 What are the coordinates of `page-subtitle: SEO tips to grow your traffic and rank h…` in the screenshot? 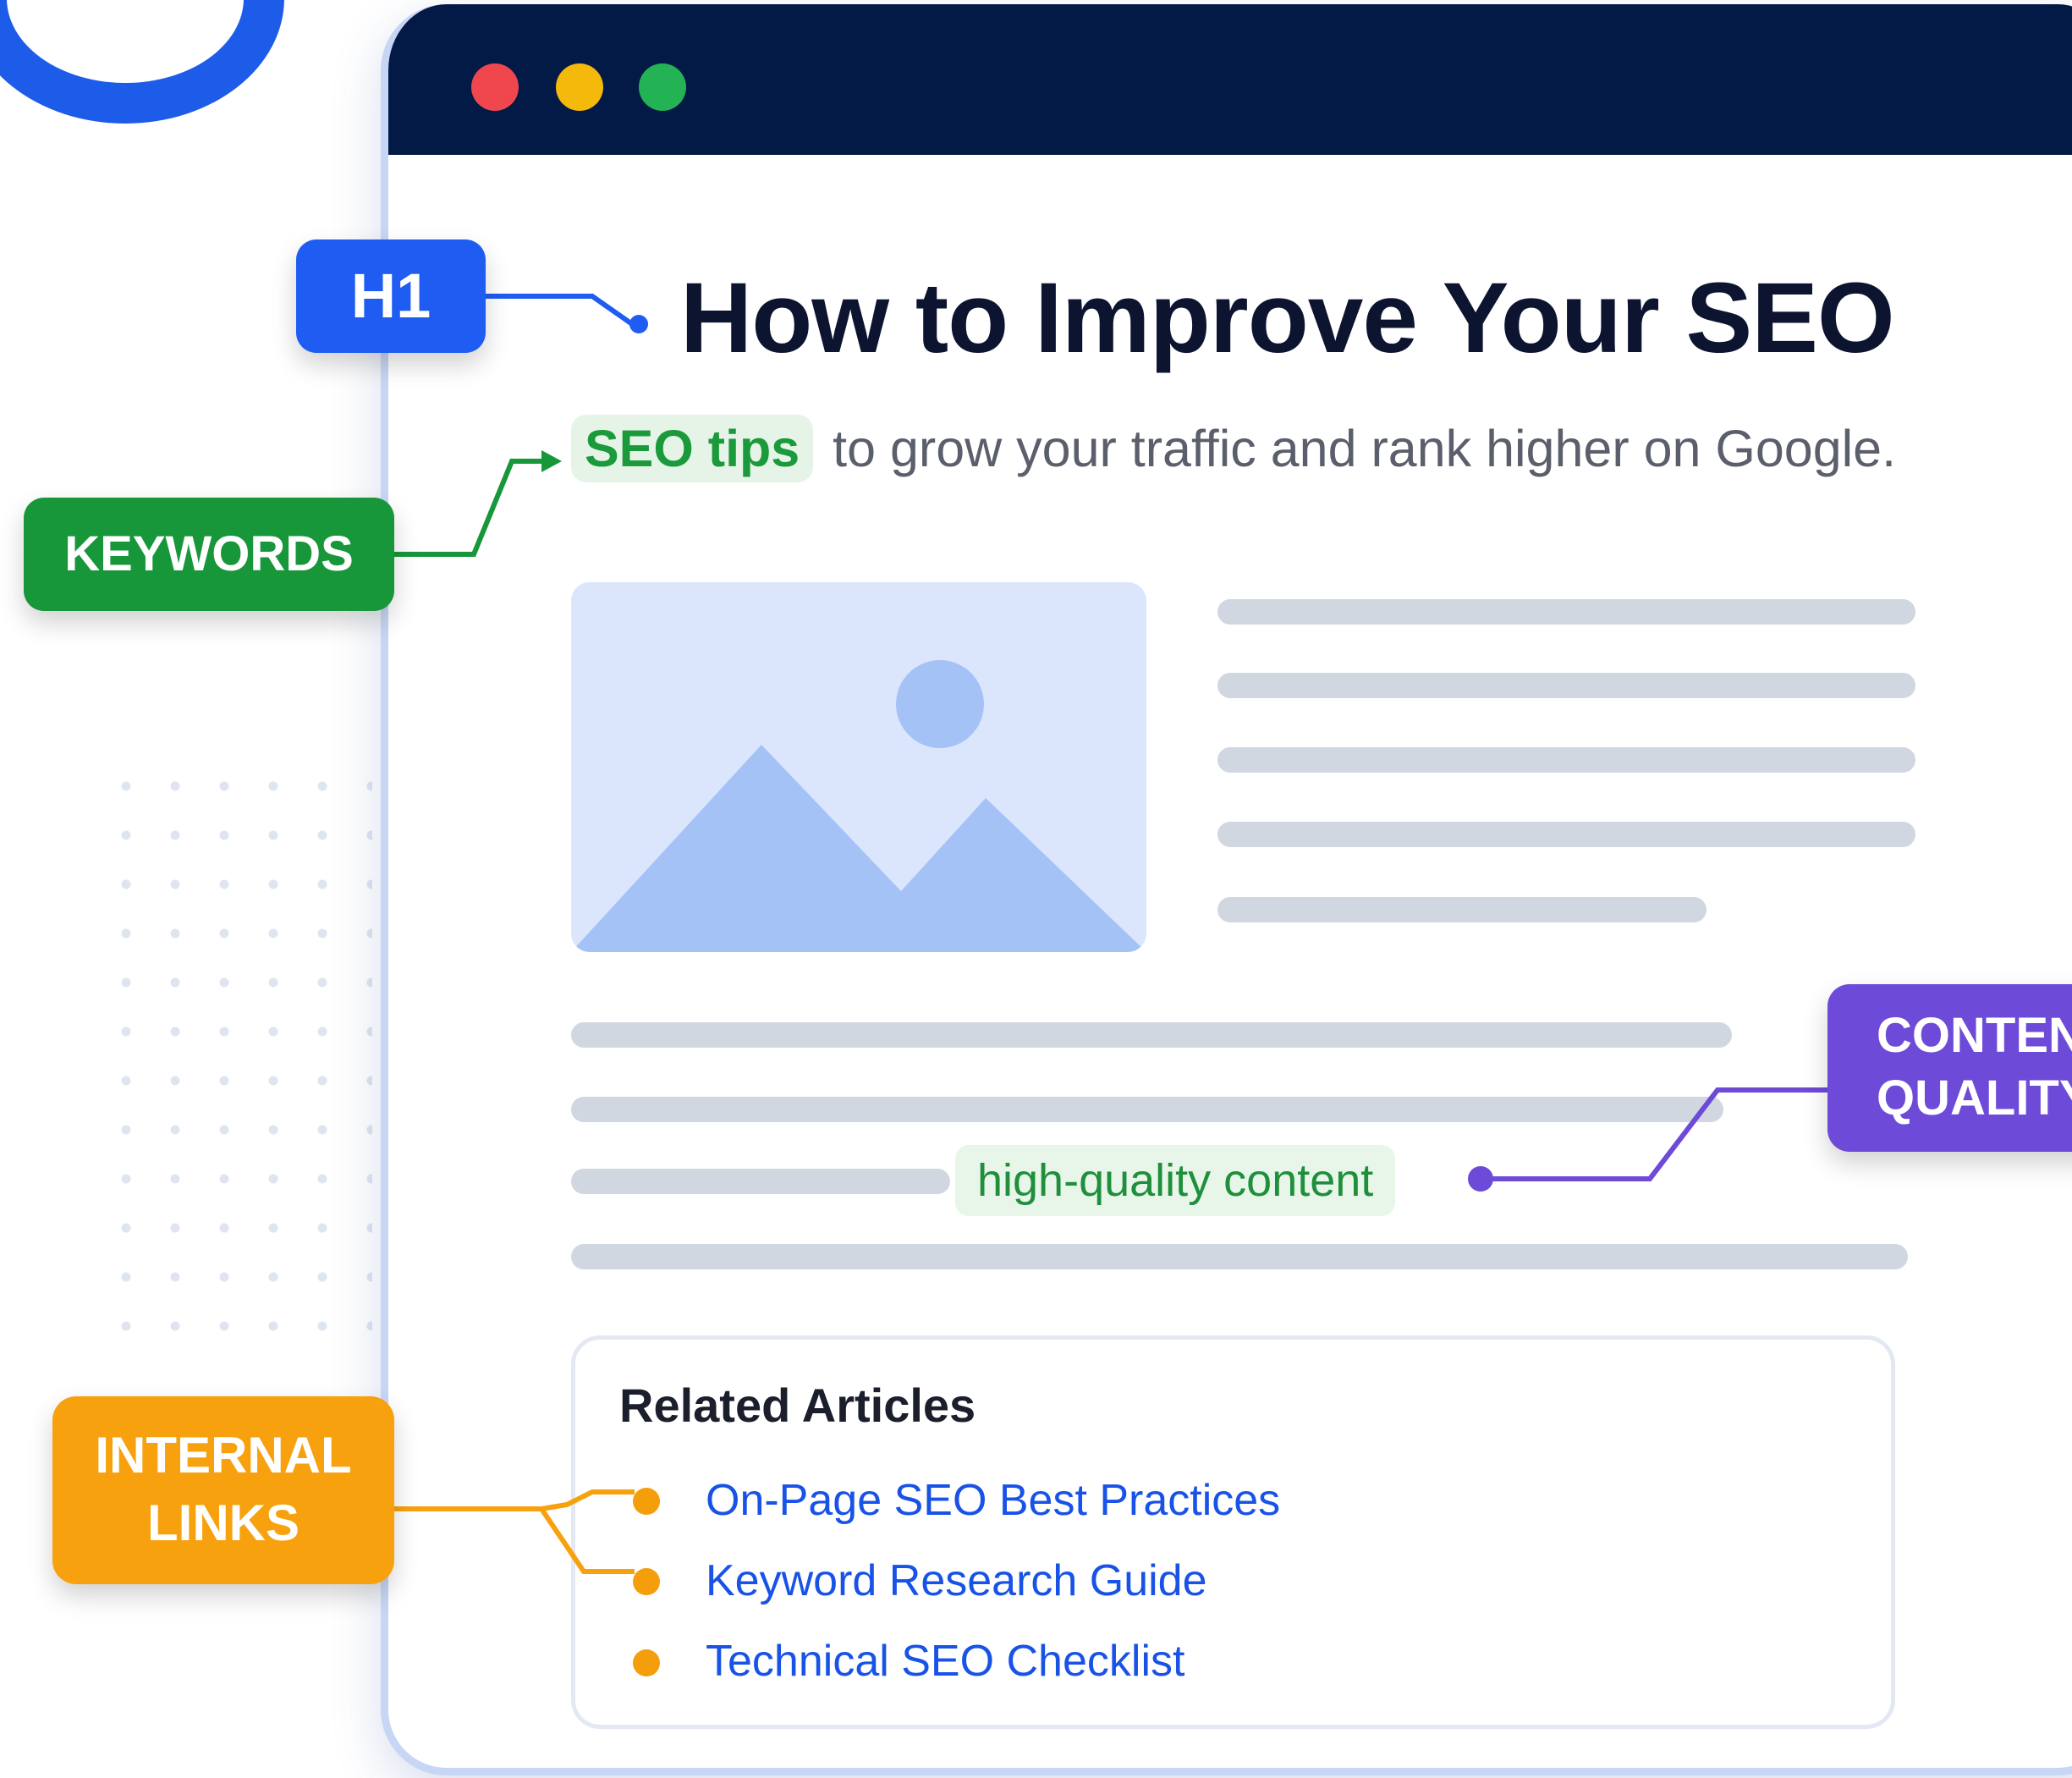 It's located at (1234, 448).